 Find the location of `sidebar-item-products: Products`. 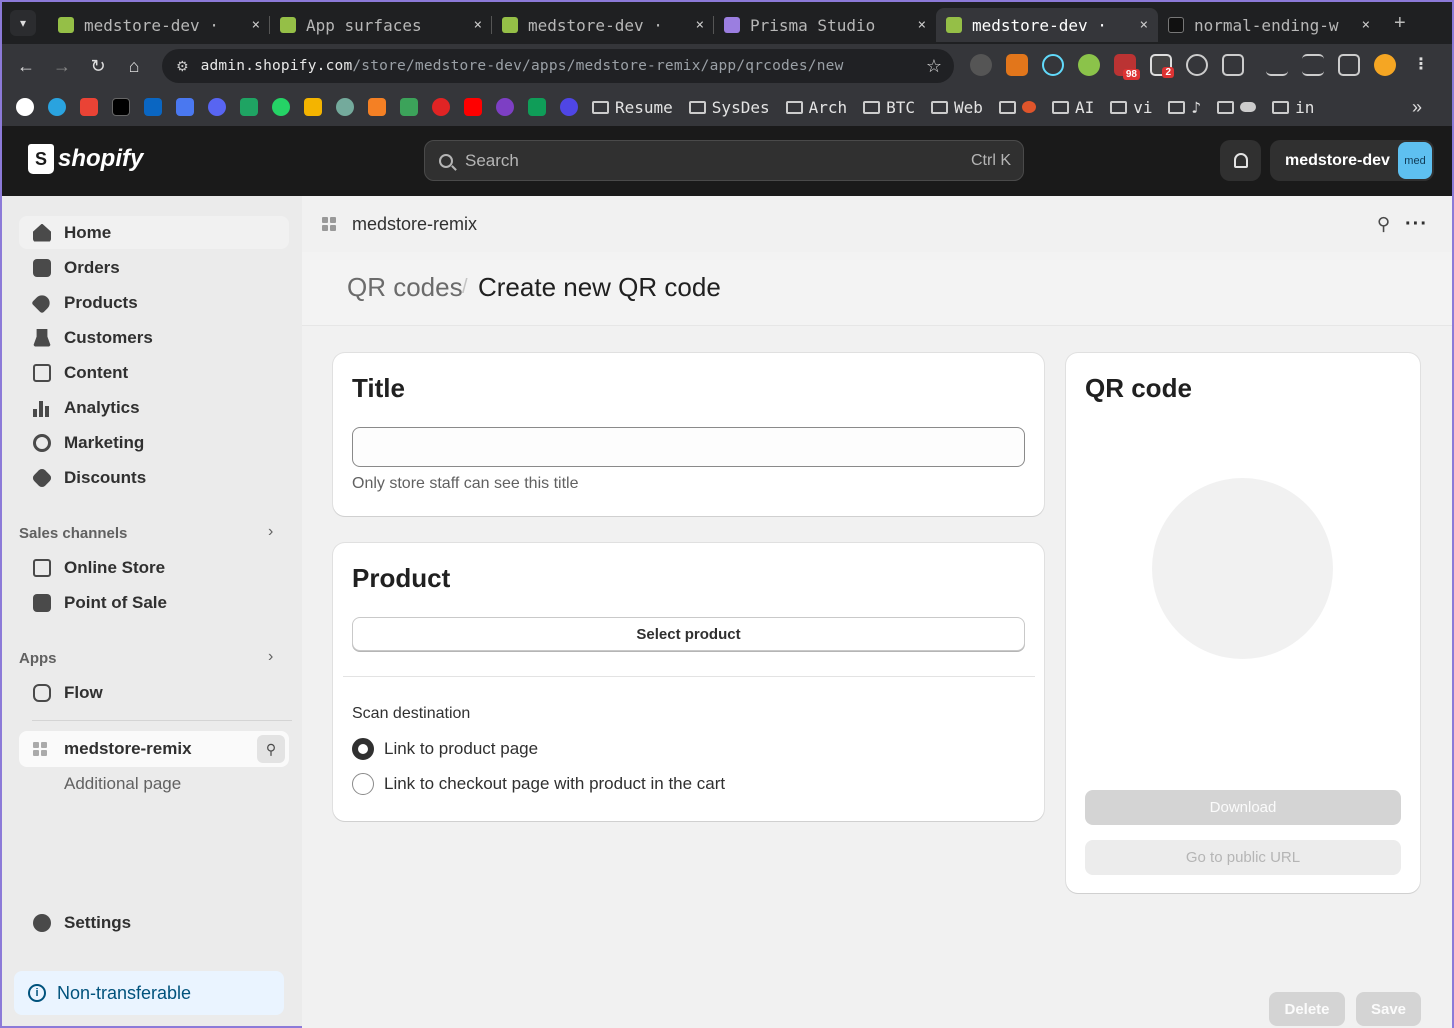

sidebar-item-products: Products is located at coordinates (154, 302).